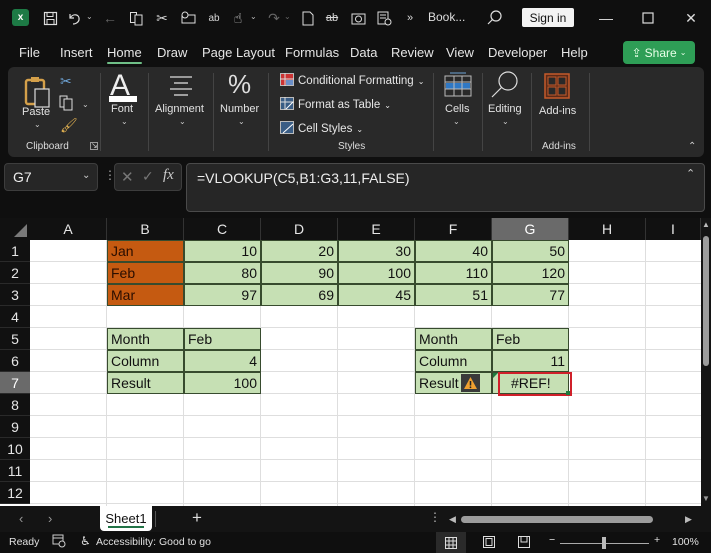  What do you see at coordinates (299, 295) in the screenshot?
I see `cell-D3: 69` at bounding box center [299, 295].